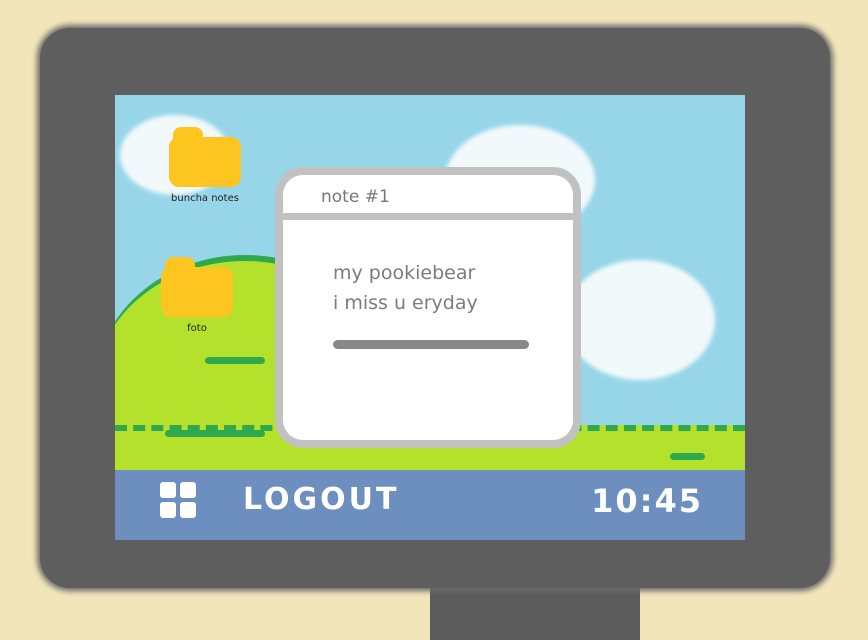 The width and height of the screenshot is (868, 640). What do you see at coordinates (640, 320) in the screenshot?
I see `cloud` at bounding box center [640, 320].